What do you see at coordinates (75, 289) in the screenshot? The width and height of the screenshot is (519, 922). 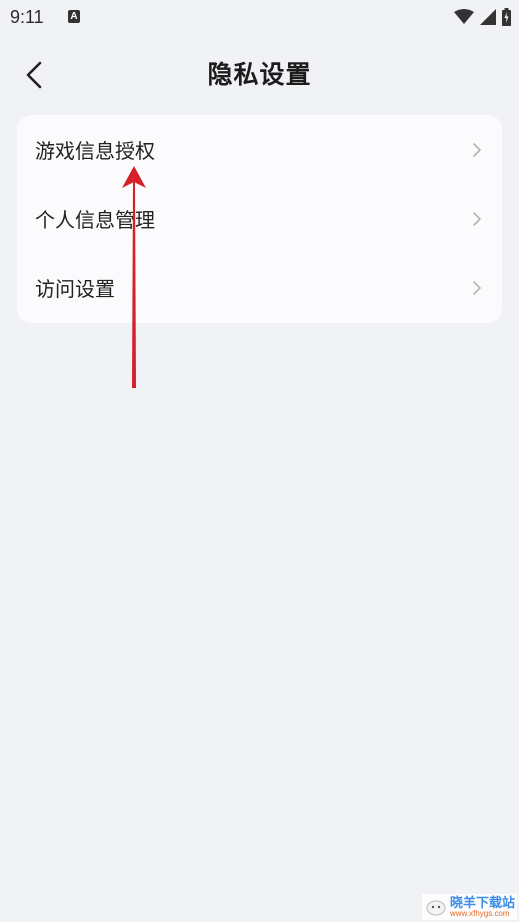 I see `settings-item-label: 访问设置` at bounding box center [75, 289].